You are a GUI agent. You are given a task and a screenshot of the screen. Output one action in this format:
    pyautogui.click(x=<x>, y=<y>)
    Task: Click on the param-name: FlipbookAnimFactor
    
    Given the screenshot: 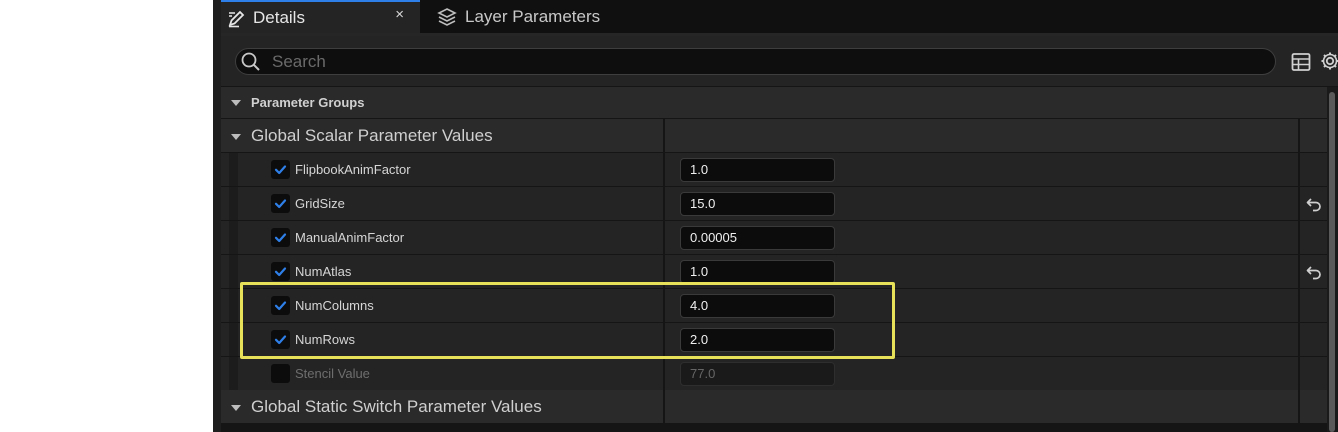 What is the action you would take?
    pyautogui.click(x=353, y=169)
    